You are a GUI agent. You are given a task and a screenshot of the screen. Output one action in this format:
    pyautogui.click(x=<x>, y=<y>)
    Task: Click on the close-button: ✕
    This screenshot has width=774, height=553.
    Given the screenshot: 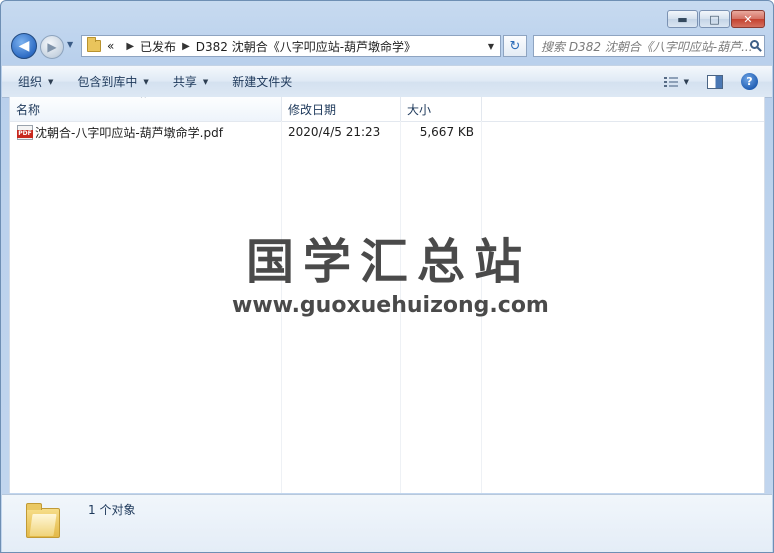 What is the action you would take?
    pyautogui.click(x=748, y=19)
    